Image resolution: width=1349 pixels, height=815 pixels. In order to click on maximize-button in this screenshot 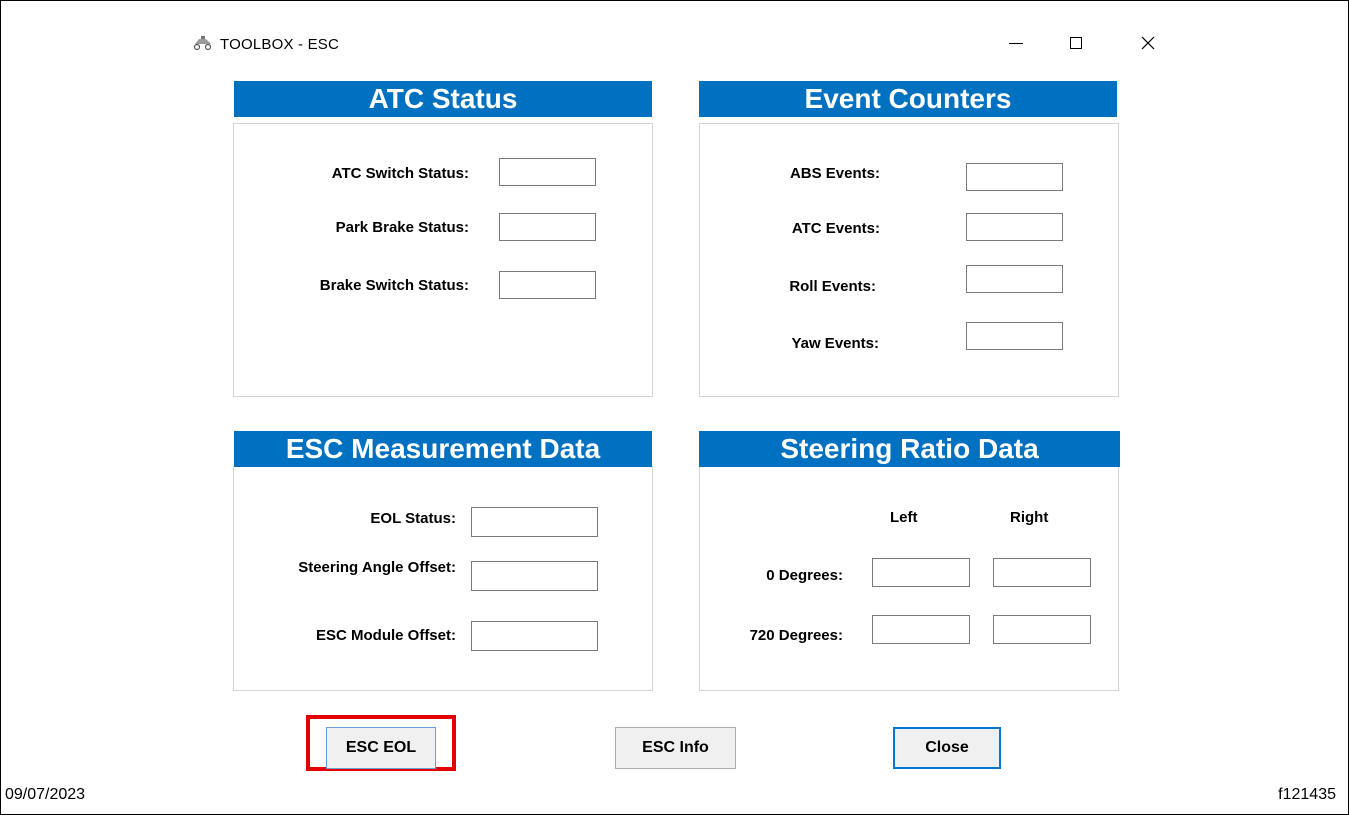, I will do `click(1076, 43)`.